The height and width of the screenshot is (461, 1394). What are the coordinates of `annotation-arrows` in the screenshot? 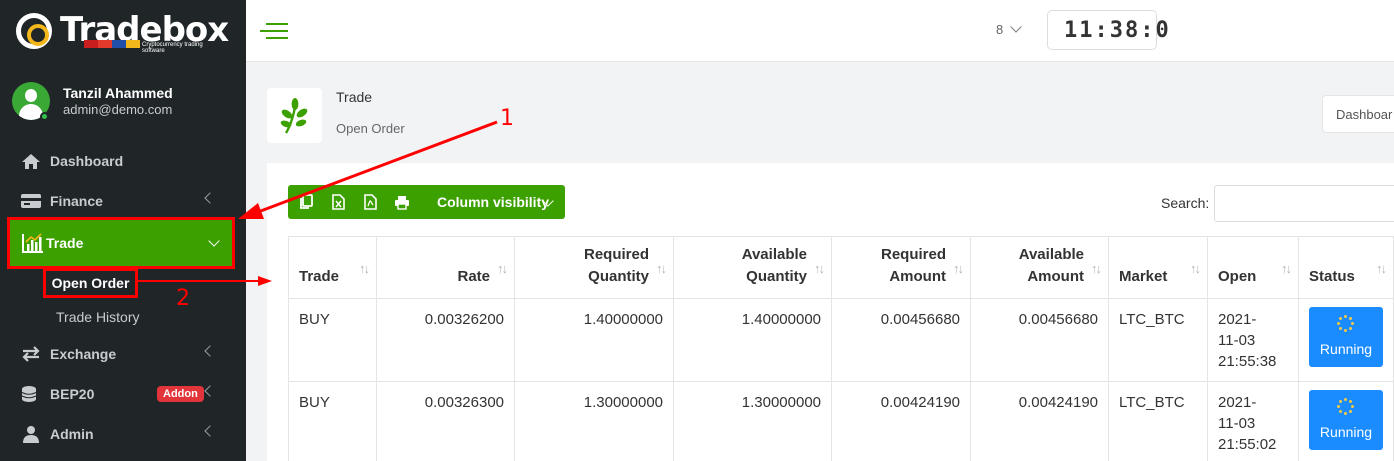 It's located at (318, 203).